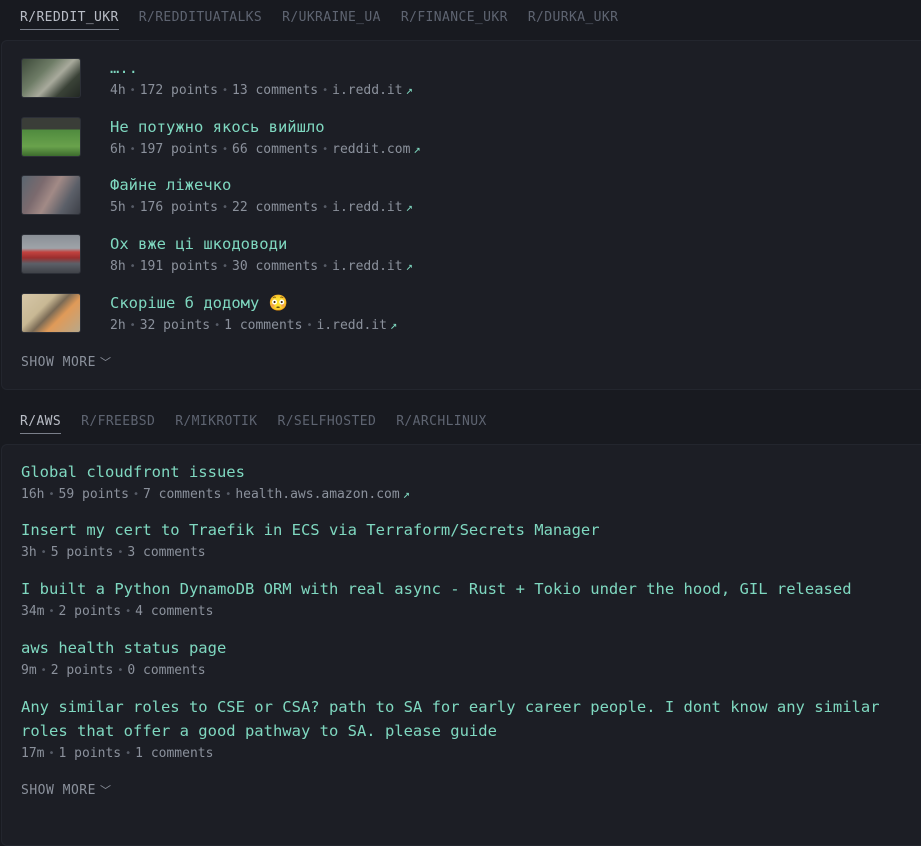 This screenshot has width=921, height=846. I want to click on post-domain: health.aws.amazon.com, so click(317, 494).